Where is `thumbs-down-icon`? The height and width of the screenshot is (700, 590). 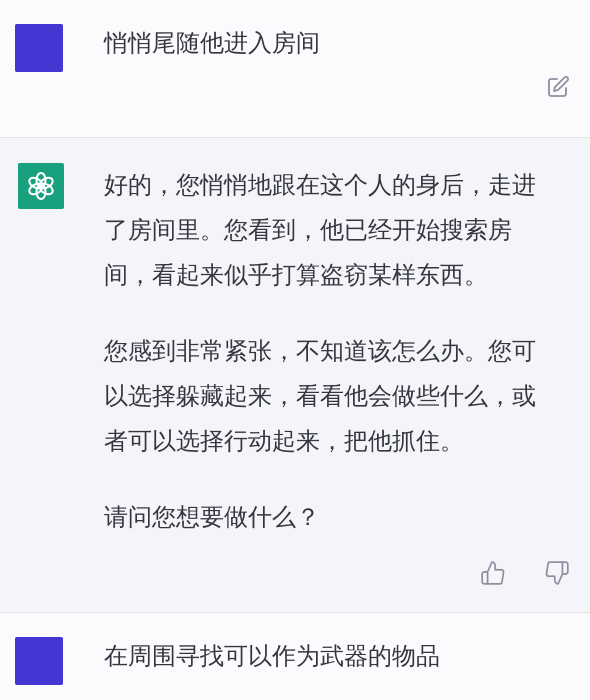
thumbs-down-icon is located at coordinates (557, 573).